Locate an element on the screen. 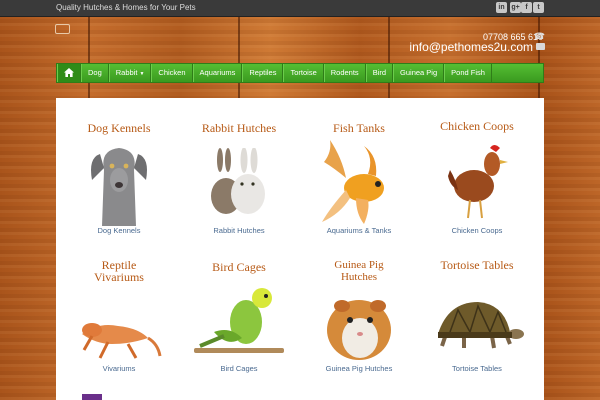 This screenshot has height=400, width=600. home-icon is located at coordinates (69, 72).